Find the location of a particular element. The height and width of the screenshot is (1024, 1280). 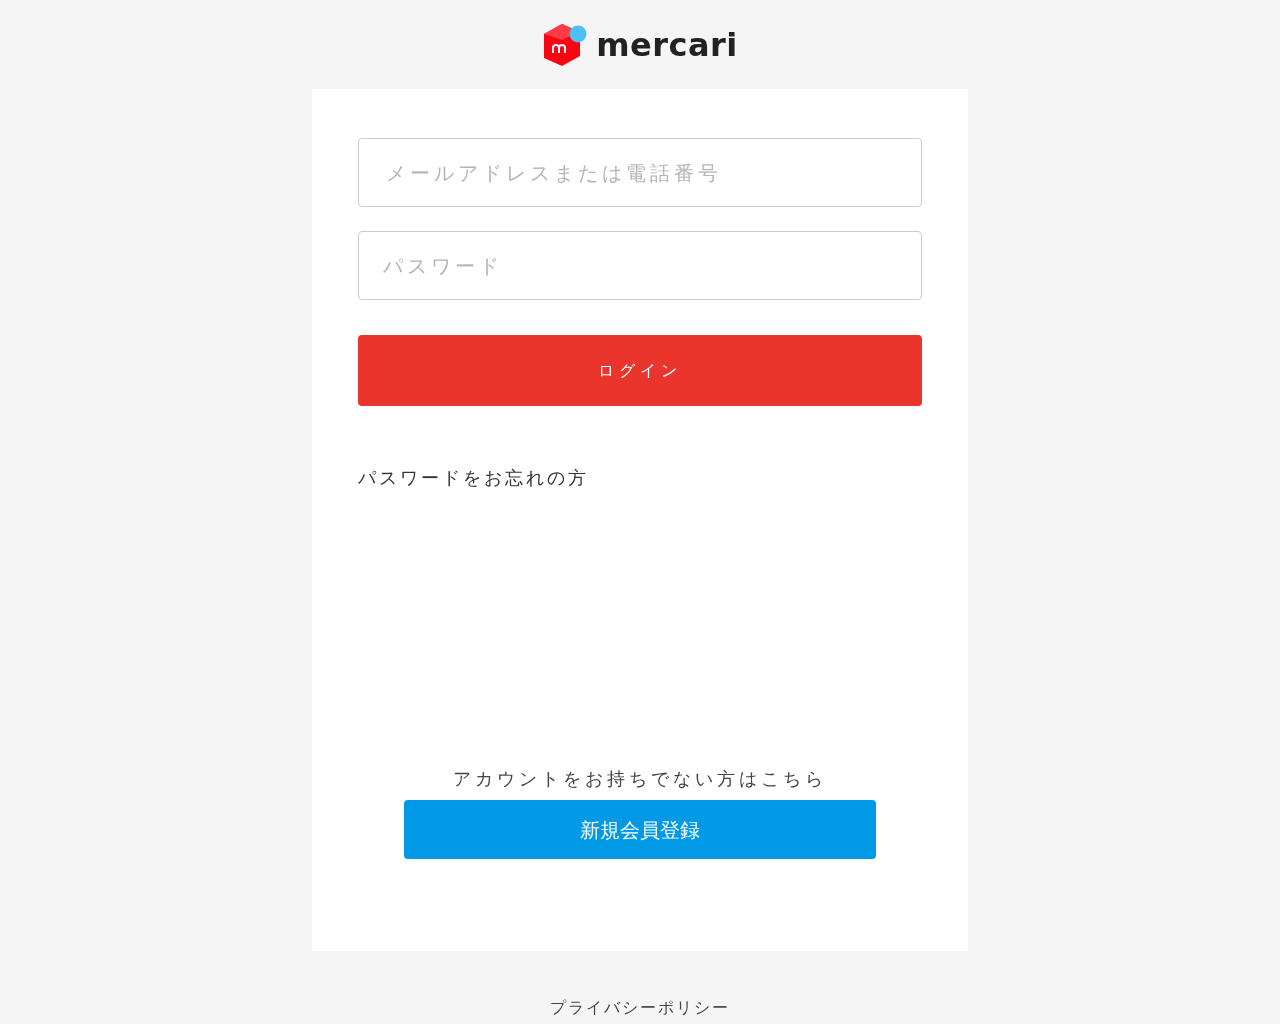

email-field: メールアドレスまたは電話番号 is located at coordinates (640, 172).